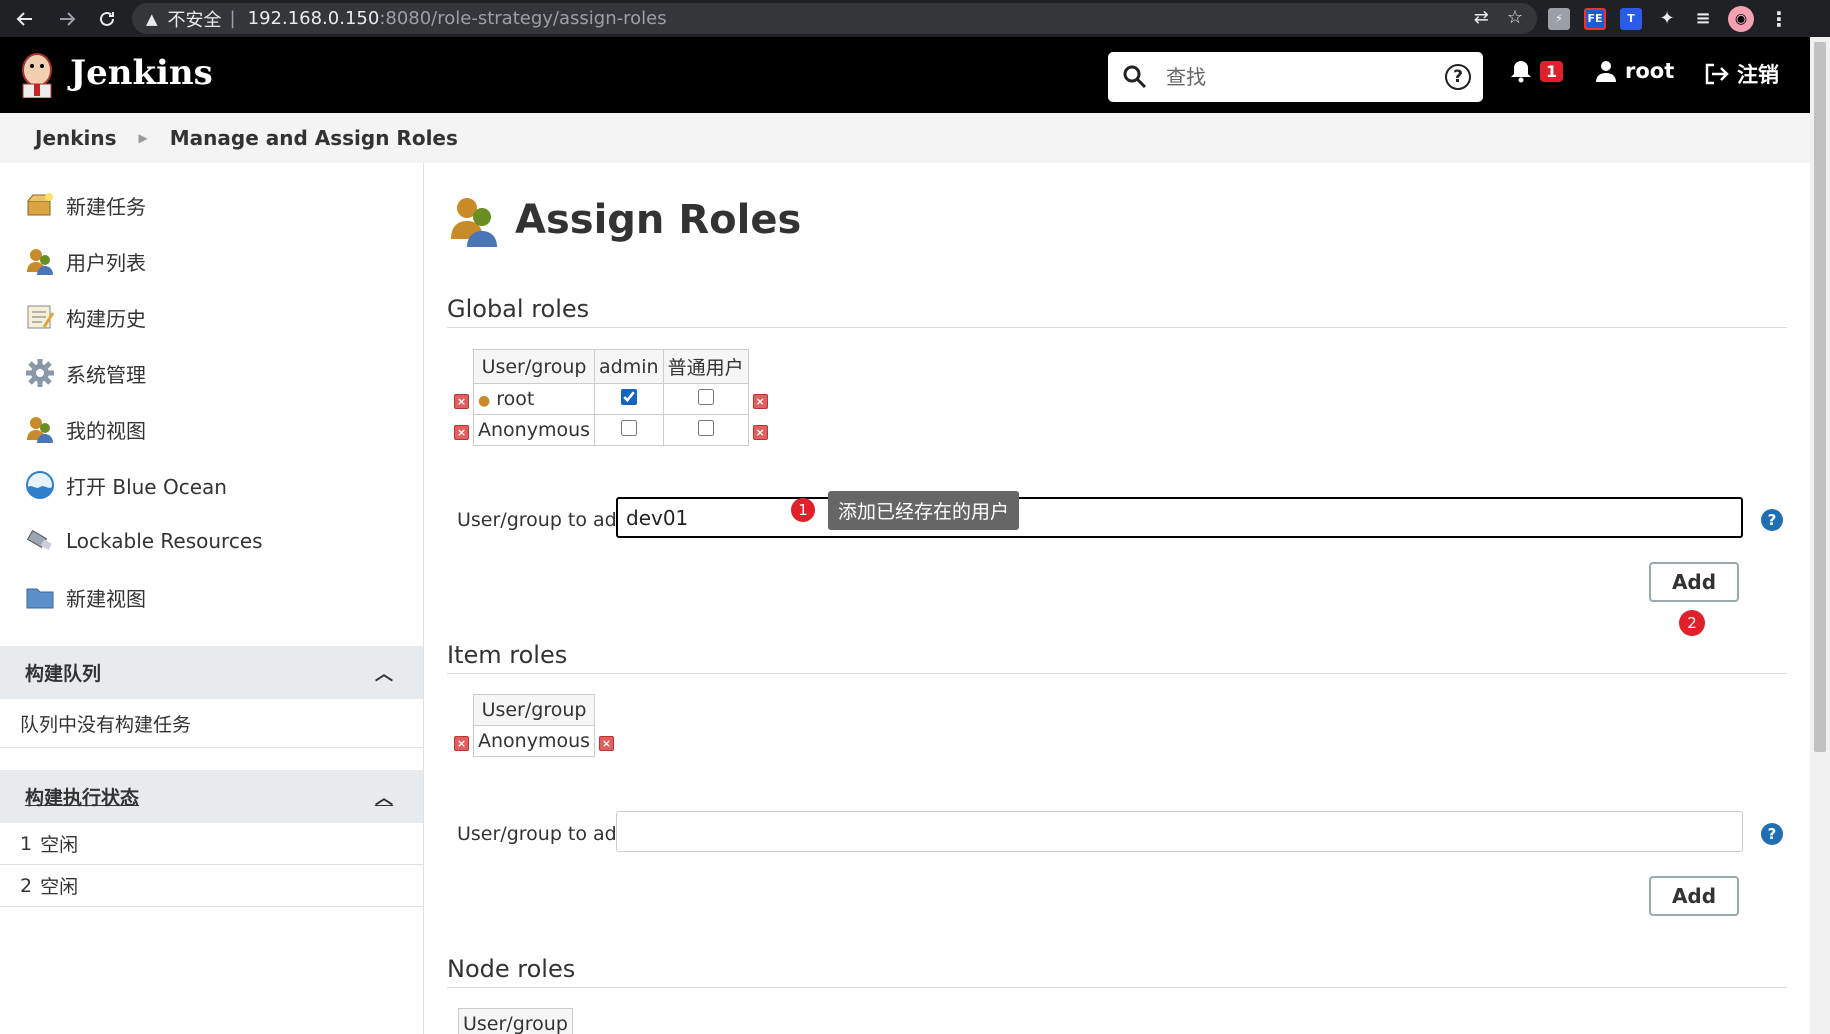  What do you see at coordinates (484, 401) in the screenshot?
I see `user-icon: ●` at bounding box center [484, 401].